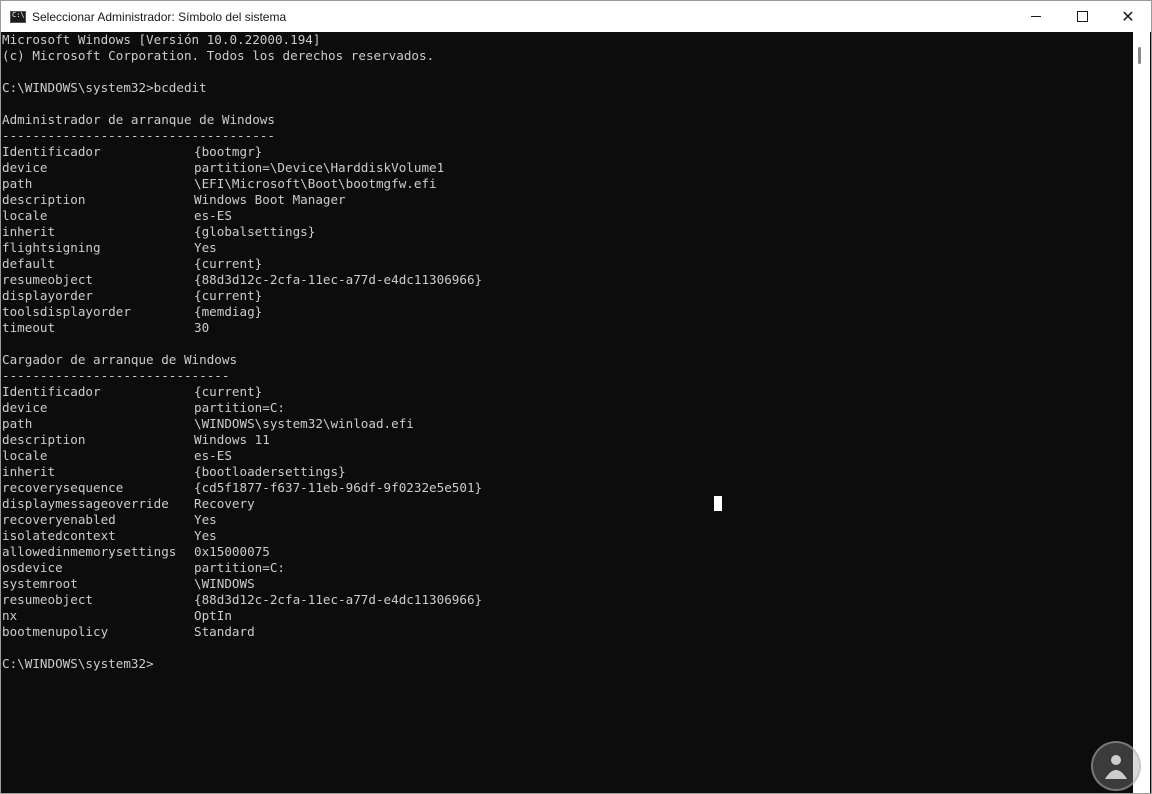 Image resolution: width=1152 pixels, height=794 pixels. What do you see at coordinates (270, 199) in the screenshot?
I see `entry-value: Windows Boot Manager` at bounding box center [270, 199].